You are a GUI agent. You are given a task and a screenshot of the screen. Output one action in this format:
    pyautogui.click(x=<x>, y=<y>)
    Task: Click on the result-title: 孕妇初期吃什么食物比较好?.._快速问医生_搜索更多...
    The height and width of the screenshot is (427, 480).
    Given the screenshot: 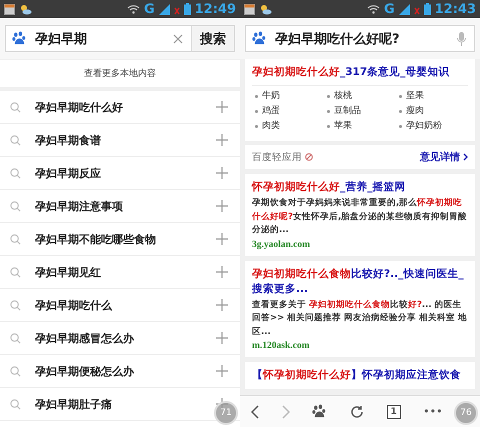 What is the action you would take?
    pyautogui.click(x=360, y=281)
    